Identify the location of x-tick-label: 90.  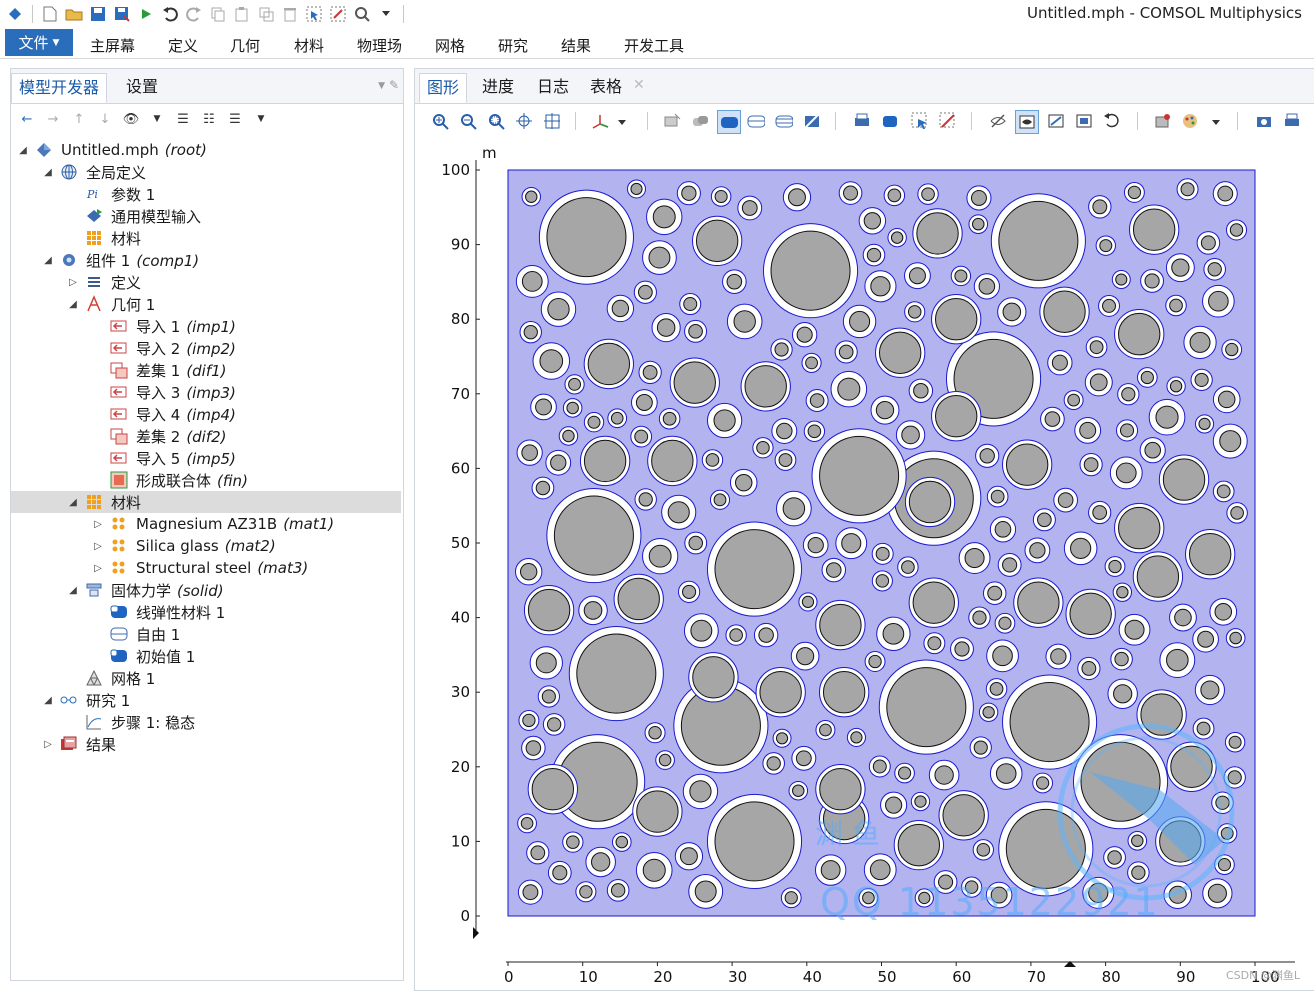
(1185, 977).